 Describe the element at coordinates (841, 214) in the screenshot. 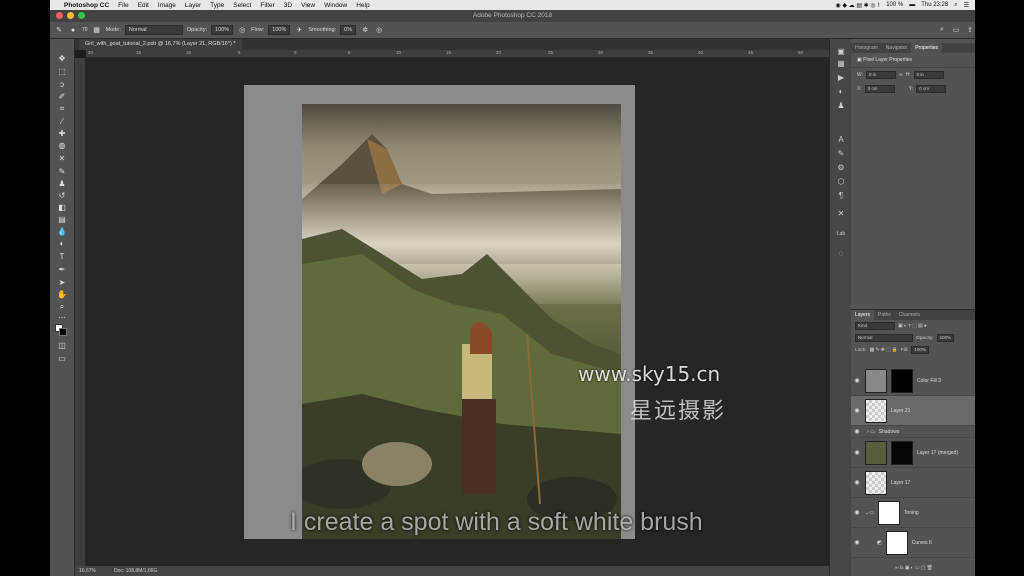

I see `tool-presets-icon: ✕` at that location.